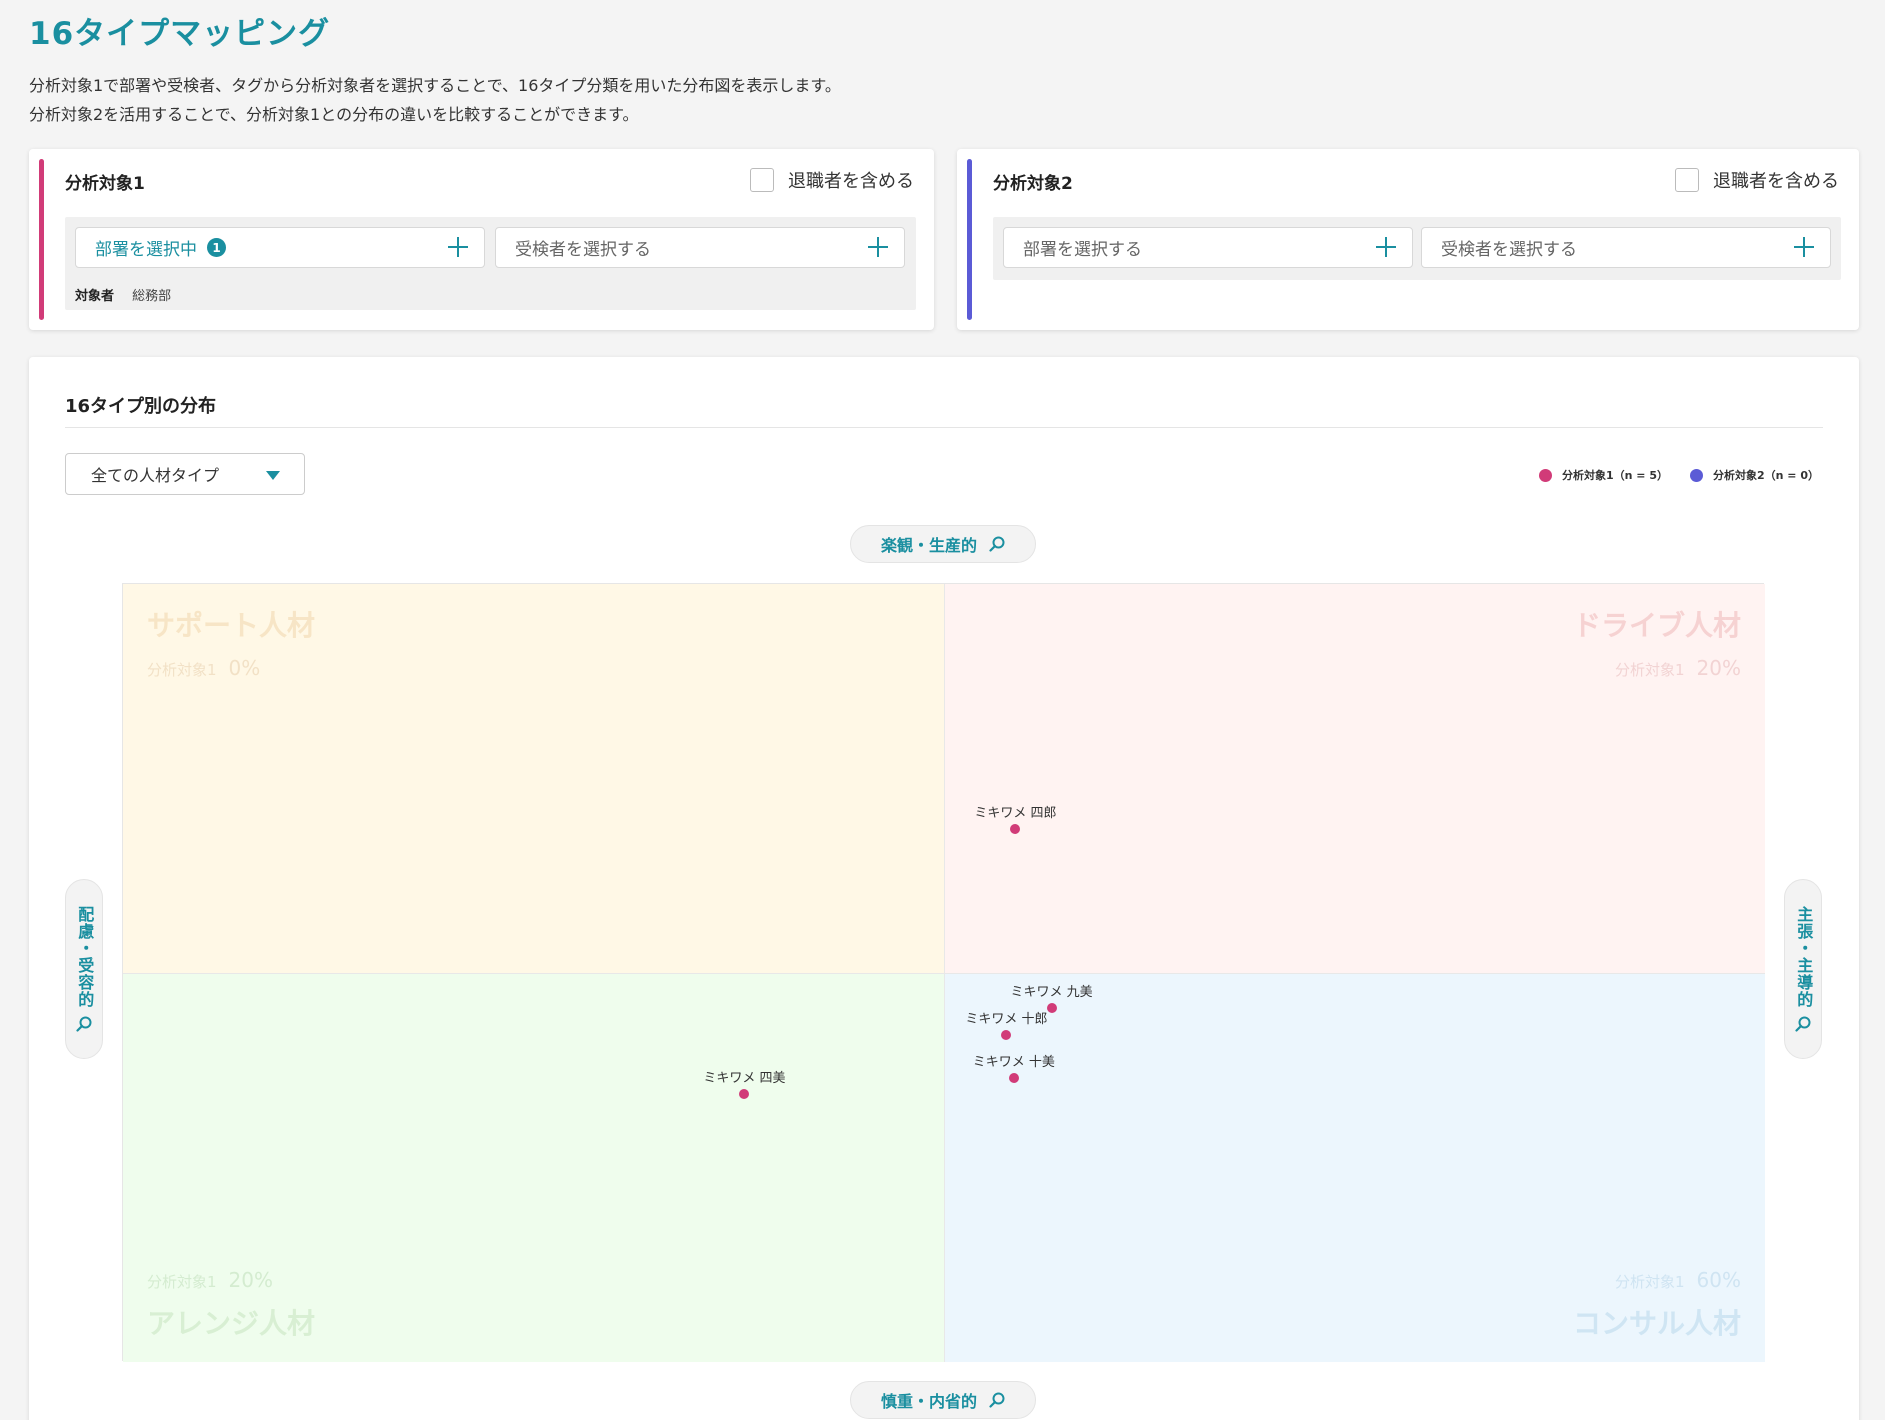 Image resolution: width=1885 pixels, height=1420 pixels. What do you see at coordinates (1082, 250) in the screenshot?
I see `target2-department-label: 部署を選択する` at bounding box center [1082, 250].